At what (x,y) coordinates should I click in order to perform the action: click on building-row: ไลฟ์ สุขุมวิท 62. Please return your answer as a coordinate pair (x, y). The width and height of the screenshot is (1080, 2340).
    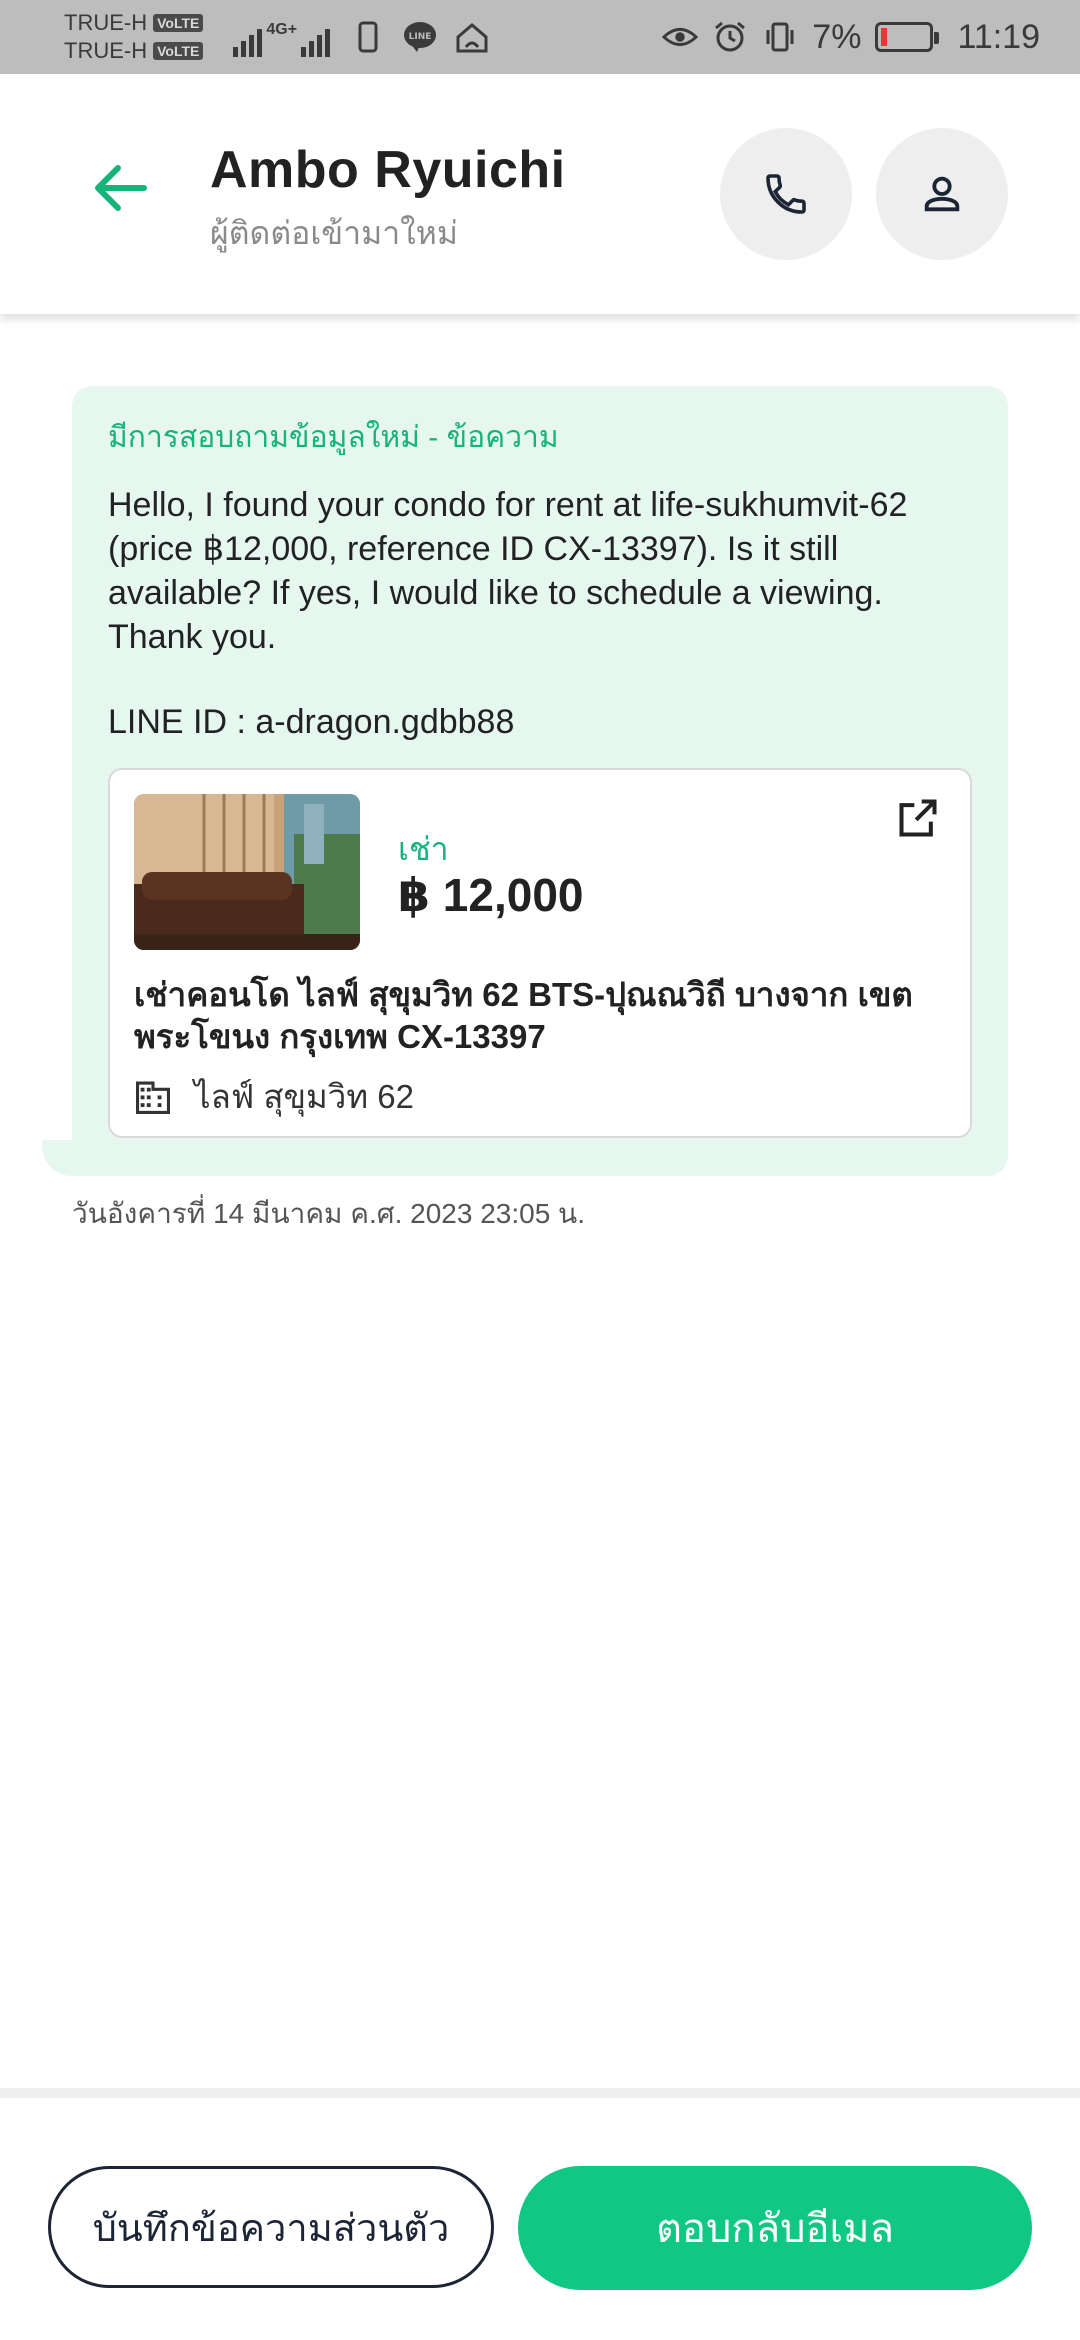
    Looking at the image, I should click on (274, 1096).